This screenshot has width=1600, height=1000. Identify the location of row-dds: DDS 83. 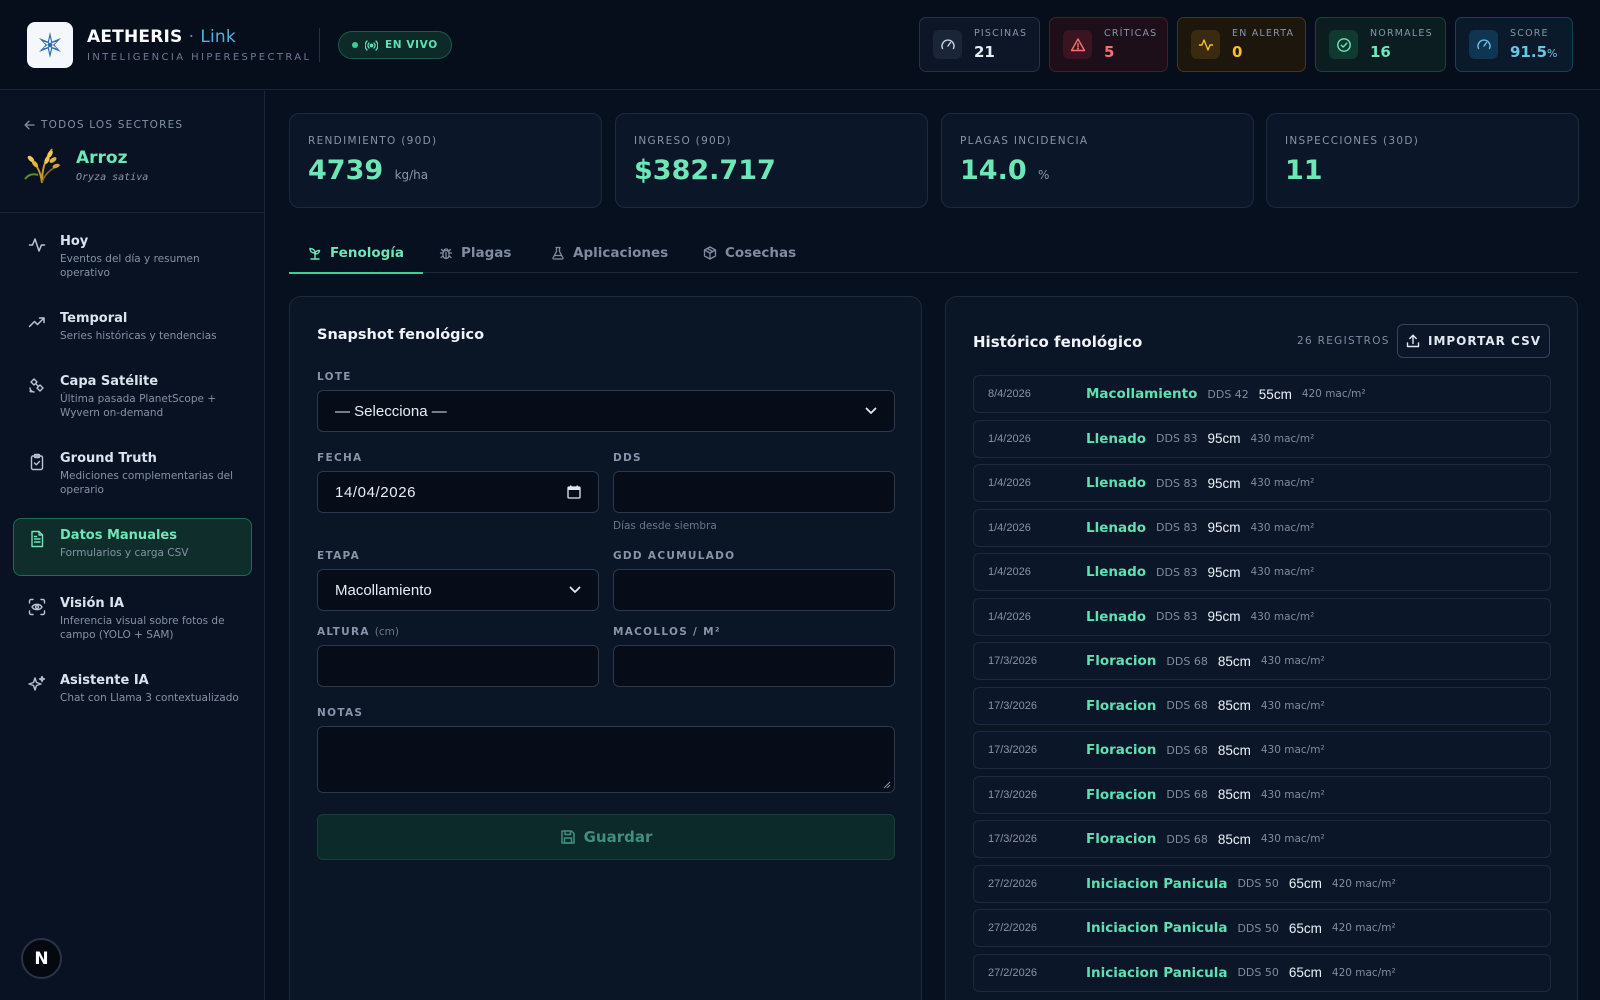
(1177, 527).